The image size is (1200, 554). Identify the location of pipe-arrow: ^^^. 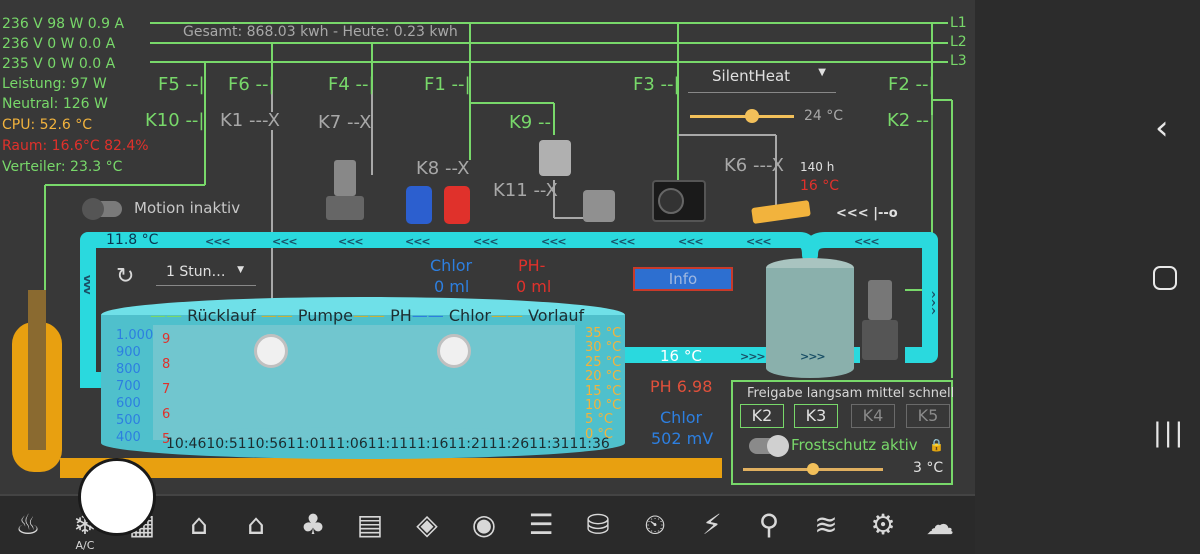
(930, 302).